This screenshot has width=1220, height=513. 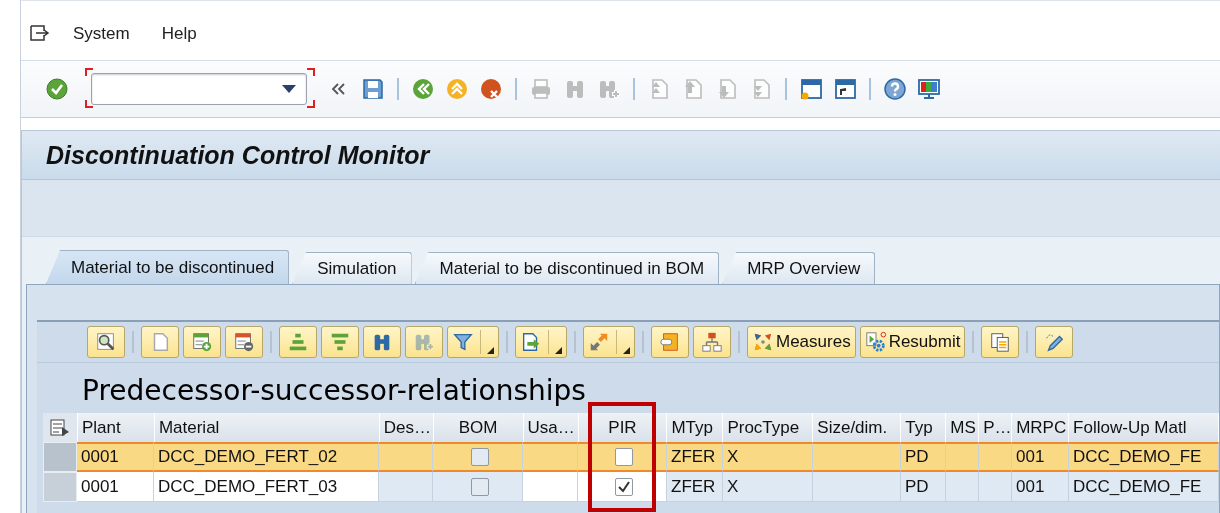 I want to click on hierarchy-button, so click(x=712, y=342).